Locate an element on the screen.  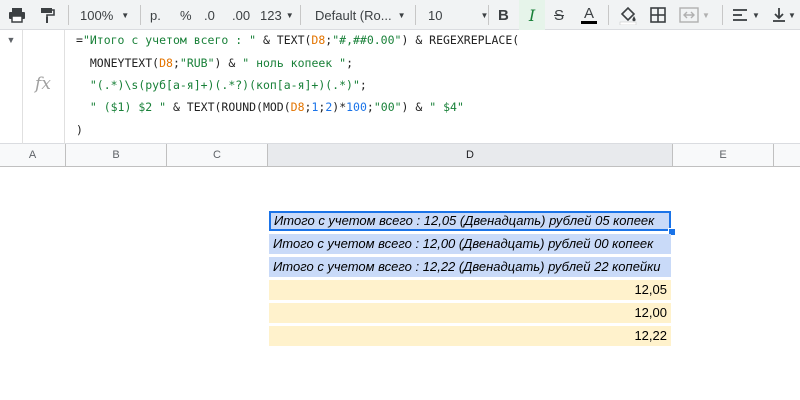
increase-decimal-button: .00 is located at coordinates (241, 15).